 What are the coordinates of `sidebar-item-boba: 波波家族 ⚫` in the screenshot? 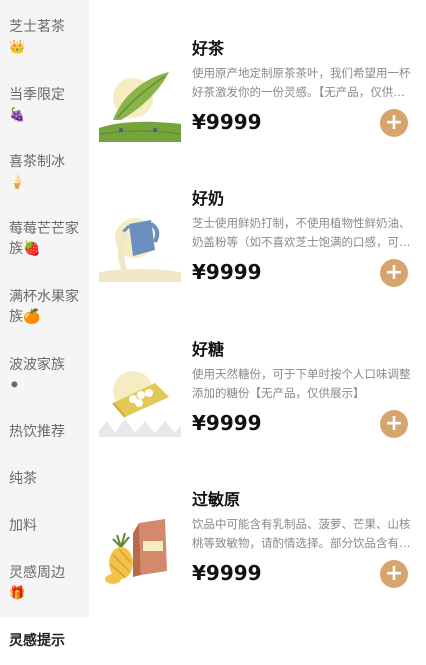 It's located at (48, 375).